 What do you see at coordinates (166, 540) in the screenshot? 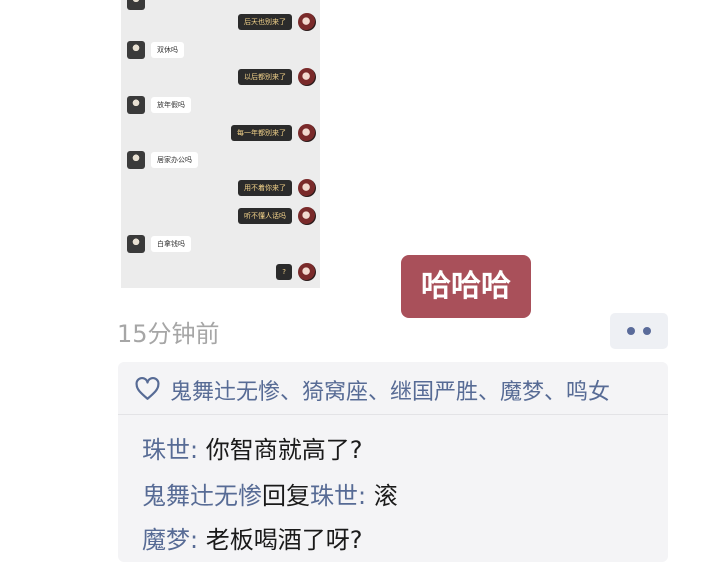
I see `comment-author: 魔梦` at bounding box center [166, 540].